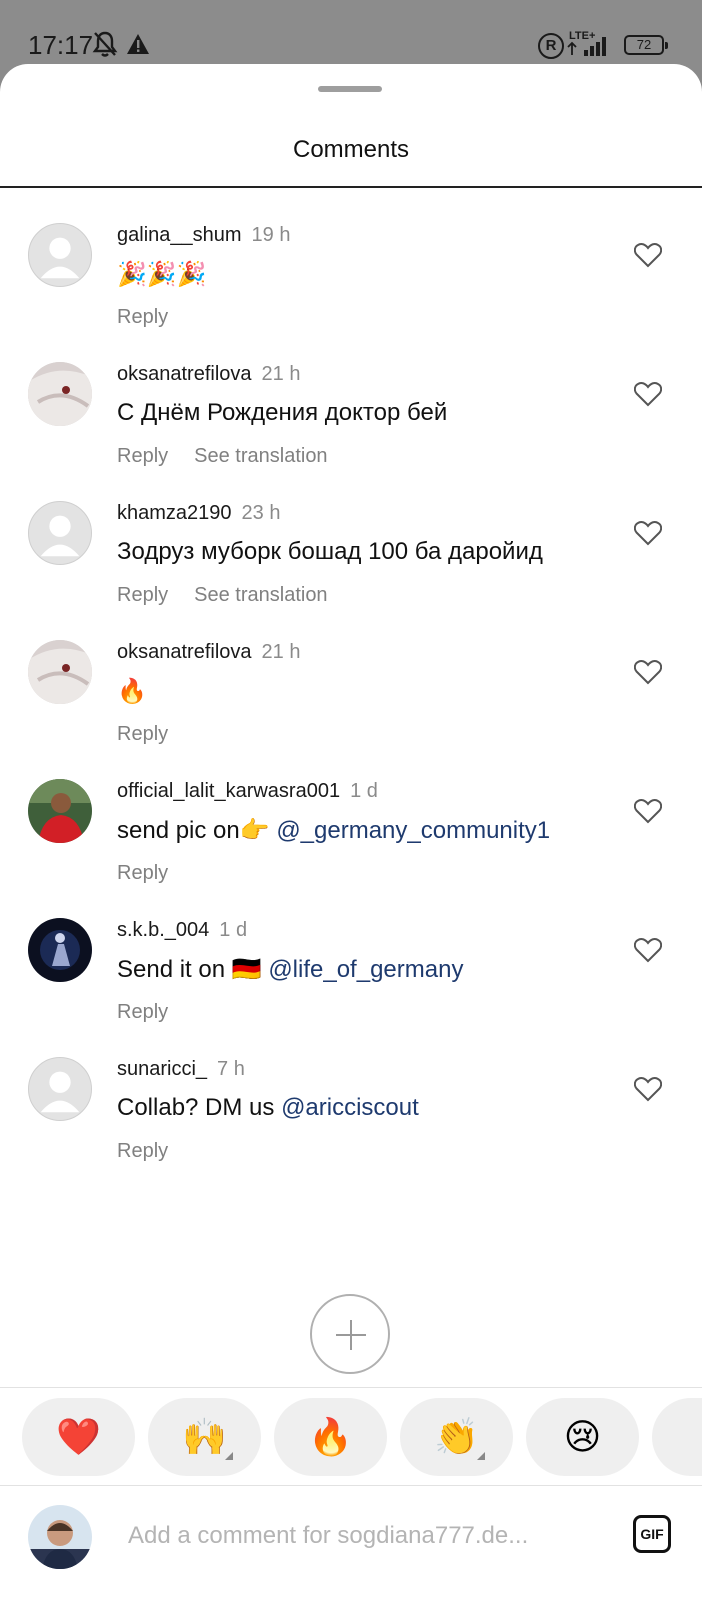 Image resolution: width=702 pixels, height=1600 pixels. I want to click on reaction-crying: 😢, so click(582, 1437).